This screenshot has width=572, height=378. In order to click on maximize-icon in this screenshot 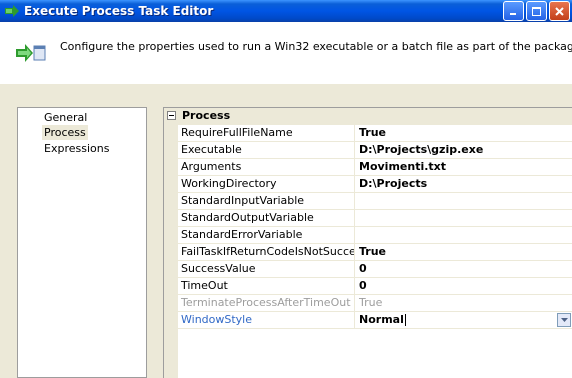, I will do `click(536, 11)`.